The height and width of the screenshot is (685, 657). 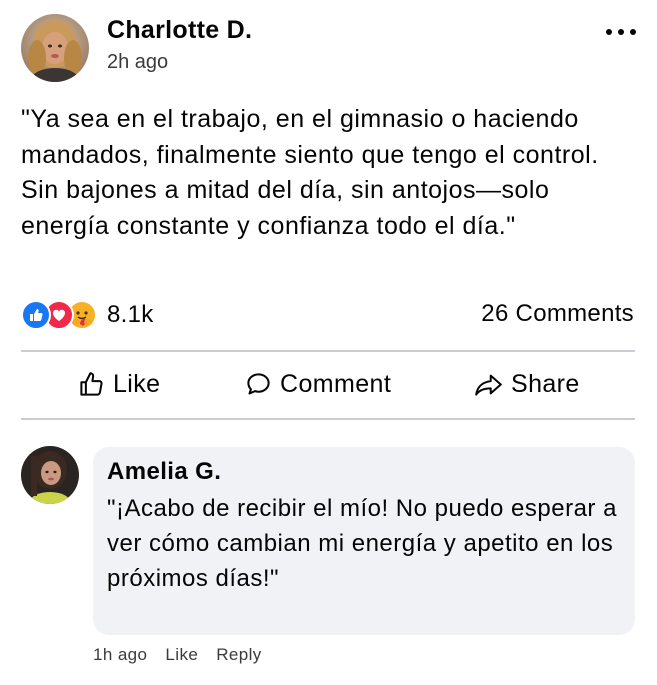 I want to click on share-button: Share, so click(x=527, y=384).